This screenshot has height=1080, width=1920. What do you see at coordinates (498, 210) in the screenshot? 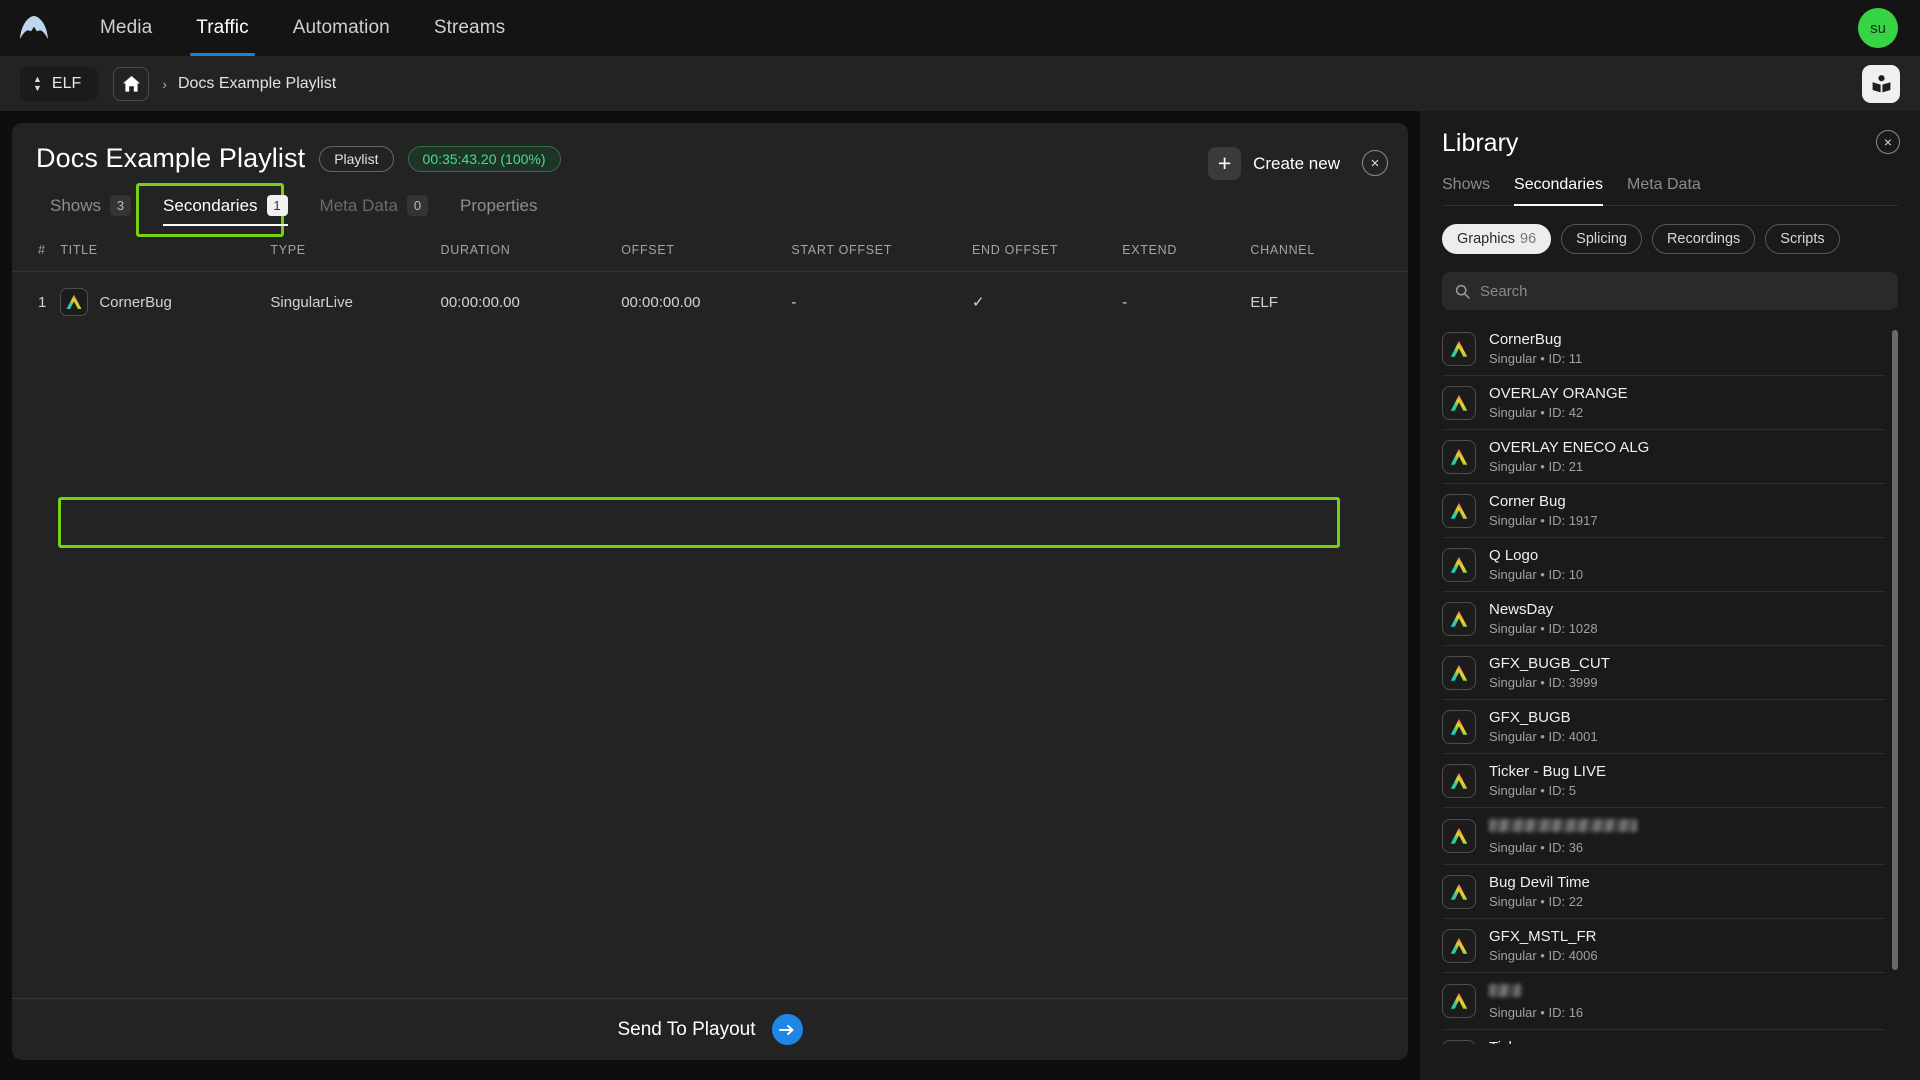
I see `tab-properties: Properties` at bounding box center [498, 210].